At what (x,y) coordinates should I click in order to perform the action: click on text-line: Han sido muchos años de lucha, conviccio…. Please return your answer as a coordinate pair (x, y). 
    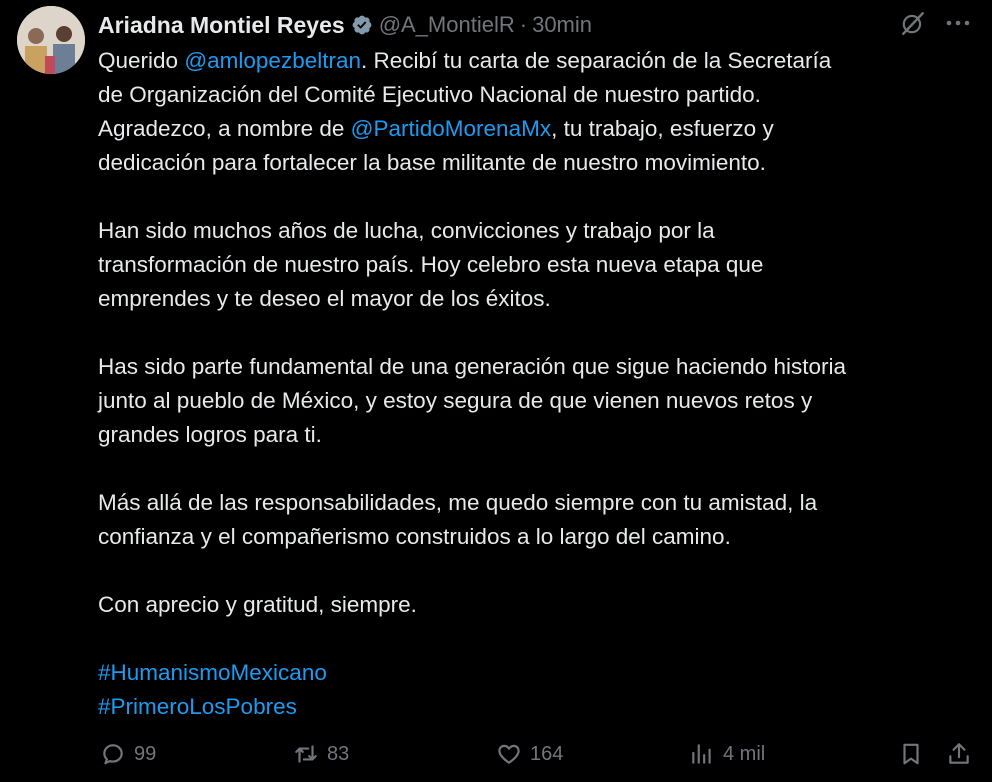
    Looking at the image, I should click on (406, 230).